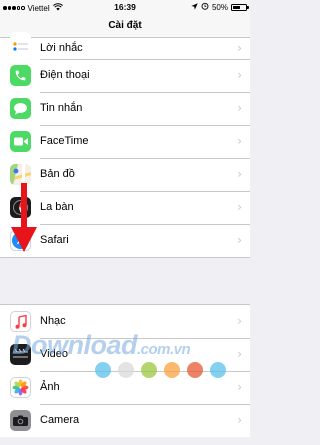 The width and height of the screenshot is (320, 445). What do you see at coordinates (20, 141) in the screenshot?
I see `facetime-icon` at bounding box center [20, 141].